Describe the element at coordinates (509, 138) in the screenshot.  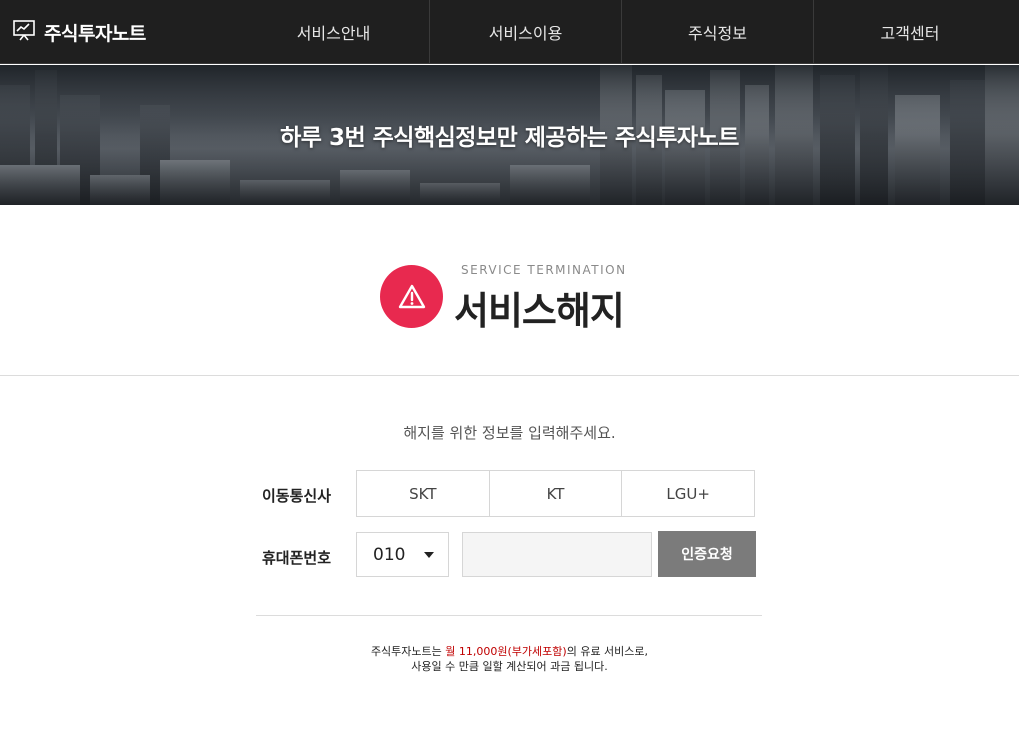
I see `banner-title: 하루 3번 주식핵심정보만 제공하는 주식투자노트` at that location.